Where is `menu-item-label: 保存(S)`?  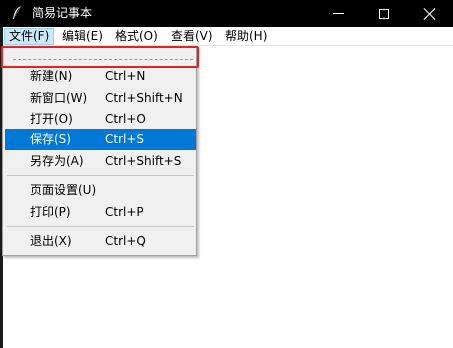
menu-item-label: 保存(S) is located at coordinates (50, 139).